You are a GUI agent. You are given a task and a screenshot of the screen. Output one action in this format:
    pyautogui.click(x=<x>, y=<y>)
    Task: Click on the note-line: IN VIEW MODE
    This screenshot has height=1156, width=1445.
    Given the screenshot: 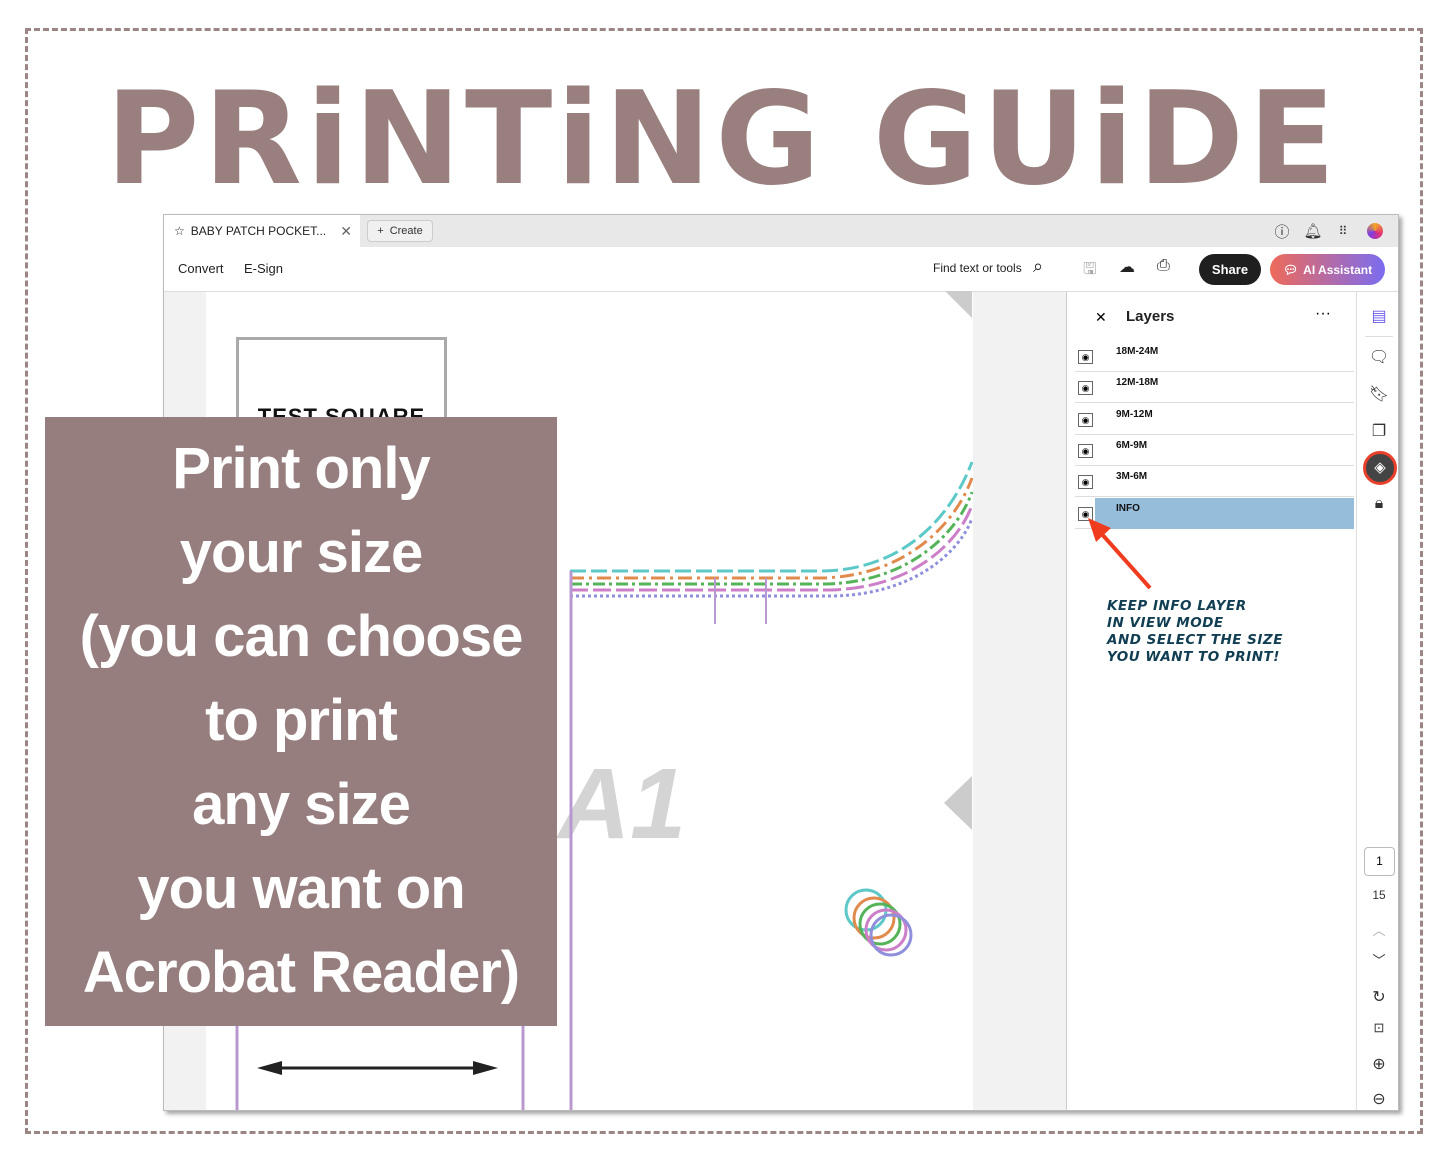 What is the action you would take?
    pyautogui.click(x=1165, y=623)
    